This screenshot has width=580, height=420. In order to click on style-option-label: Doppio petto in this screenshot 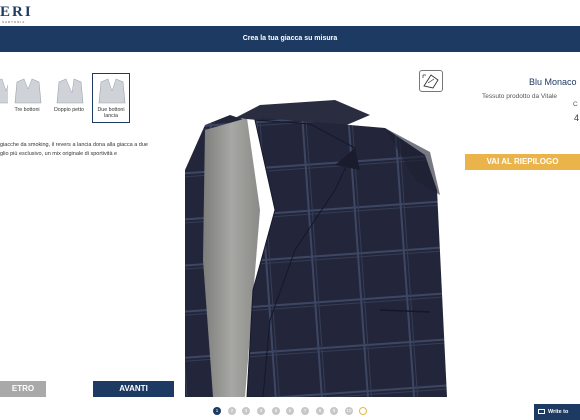, I will do `click(69, 110)`.